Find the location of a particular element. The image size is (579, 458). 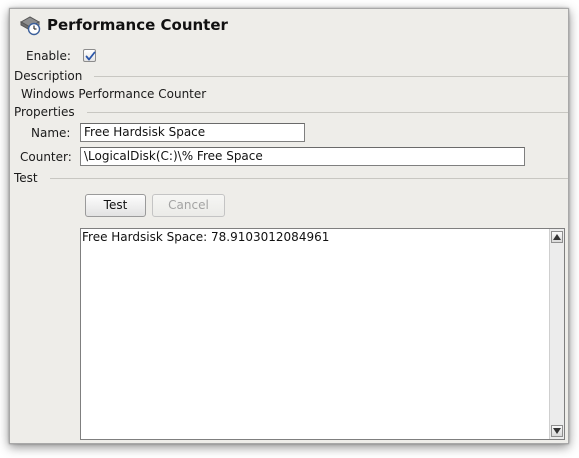

dialog-title: Performance Counter is located at coordinates (137, 25).